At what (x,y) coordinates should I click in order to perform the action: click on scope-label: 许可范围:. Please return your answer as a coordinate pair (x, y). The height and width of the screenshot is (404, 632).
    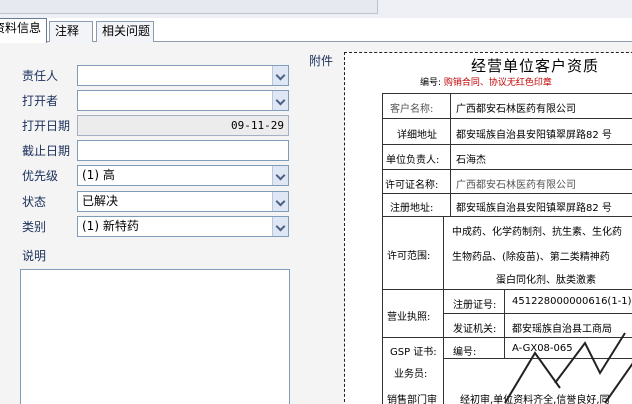
    Looking at the image, I should click on (409, 256).